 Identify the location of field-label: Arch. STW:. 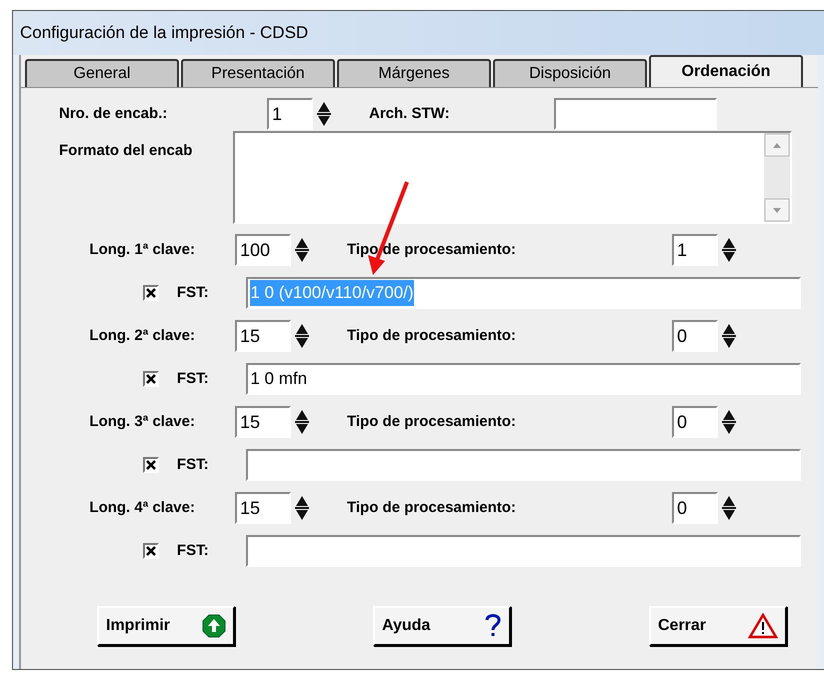
(410, 114).